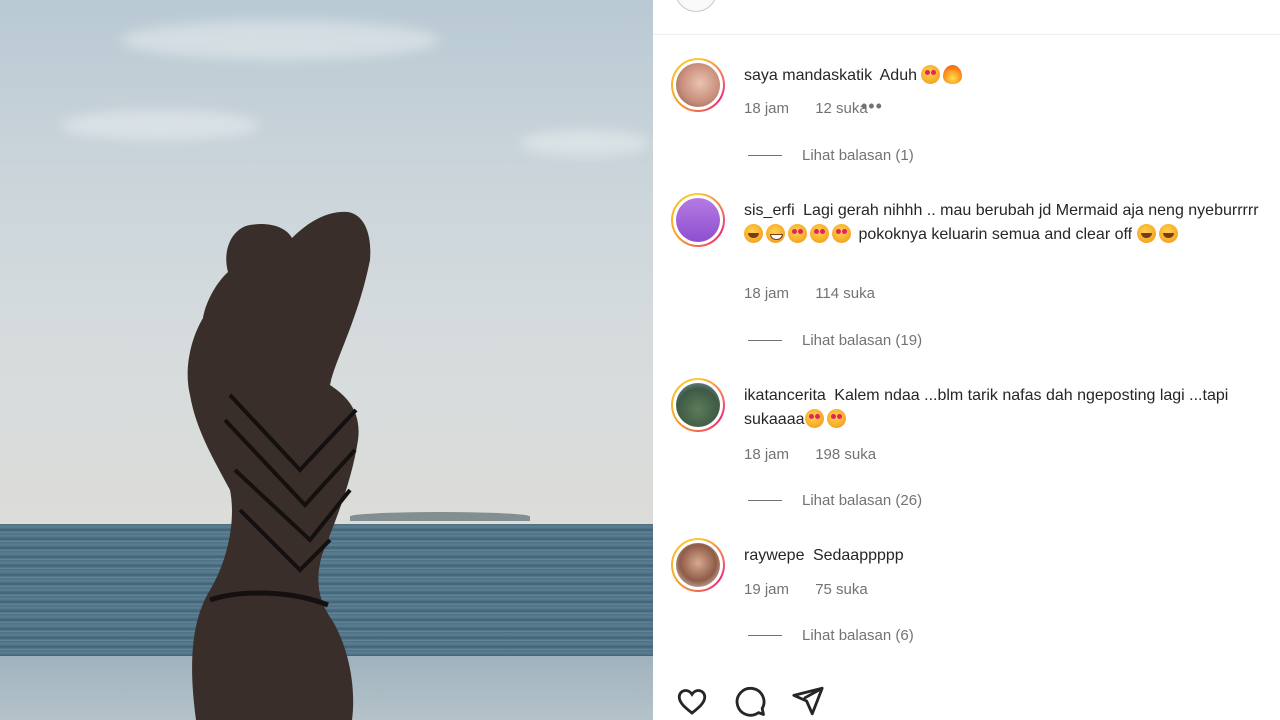 The image size is (1280, 720). Describe the element at coordinates (775, 233) in the screenshot. I see `grin-emoji-icon` at that location.